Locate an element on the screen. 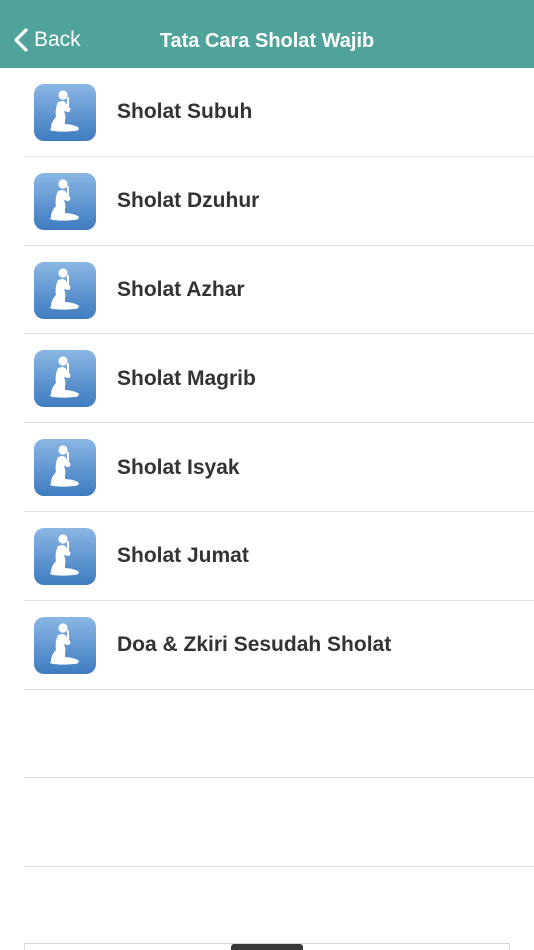 The height and width of the screenshot is (950, 534). home-indicator is located at coordinates (267, 947).